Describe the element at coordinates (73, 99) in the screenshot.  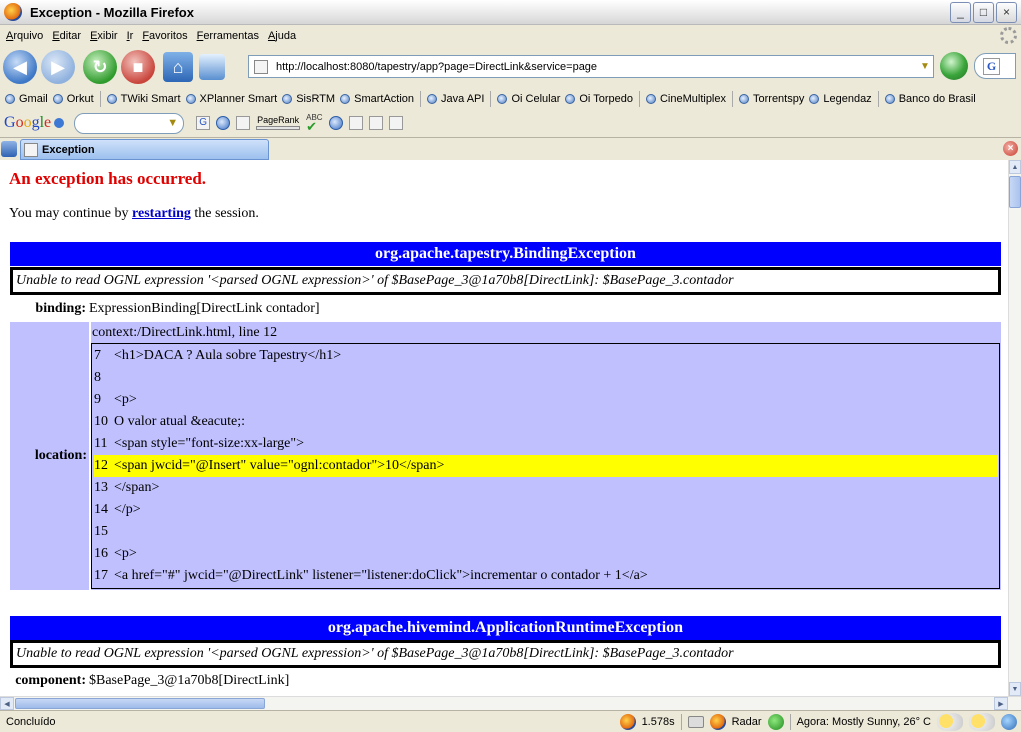
I see `bookmark-orkut: Orkut` at that location.